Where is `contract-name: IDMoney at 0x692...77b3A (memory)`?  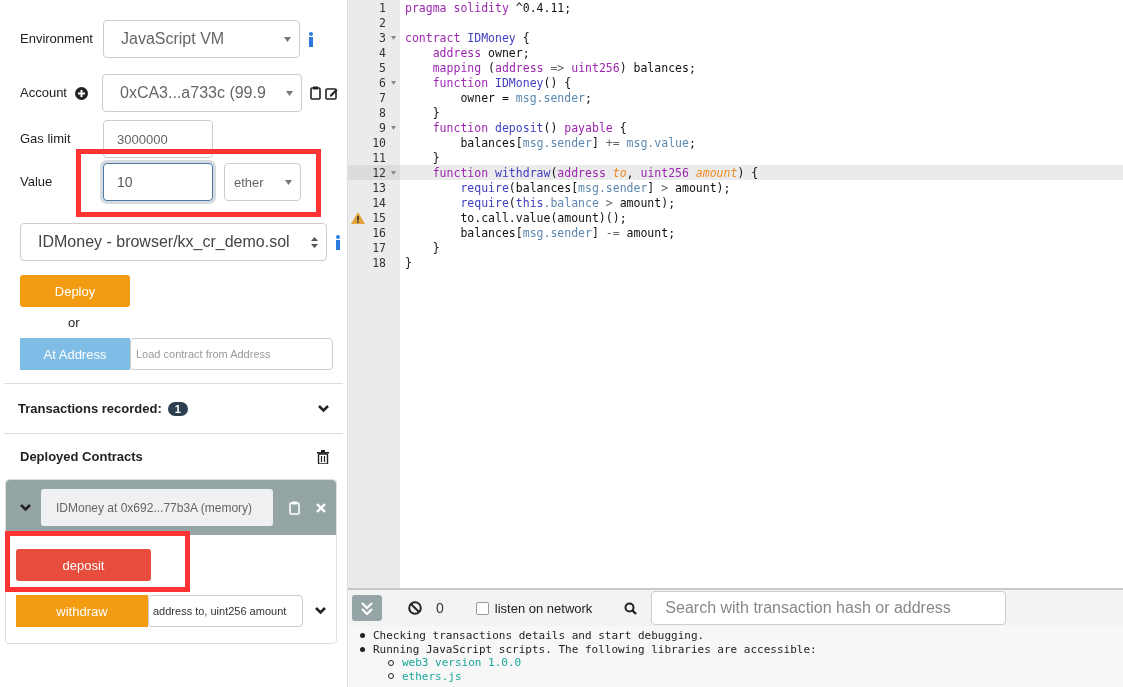
contract-name: IDMoney at 0x692...77b3A (memory) is located at coordinates (157, 507).